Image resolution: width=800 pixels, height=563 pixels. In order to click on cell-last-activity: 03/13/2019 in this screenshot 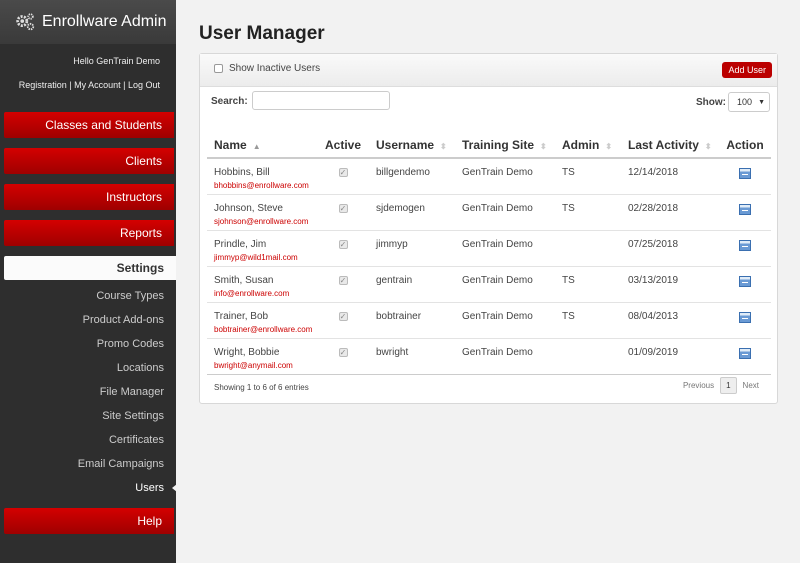, I will do `click(670, 284)`.